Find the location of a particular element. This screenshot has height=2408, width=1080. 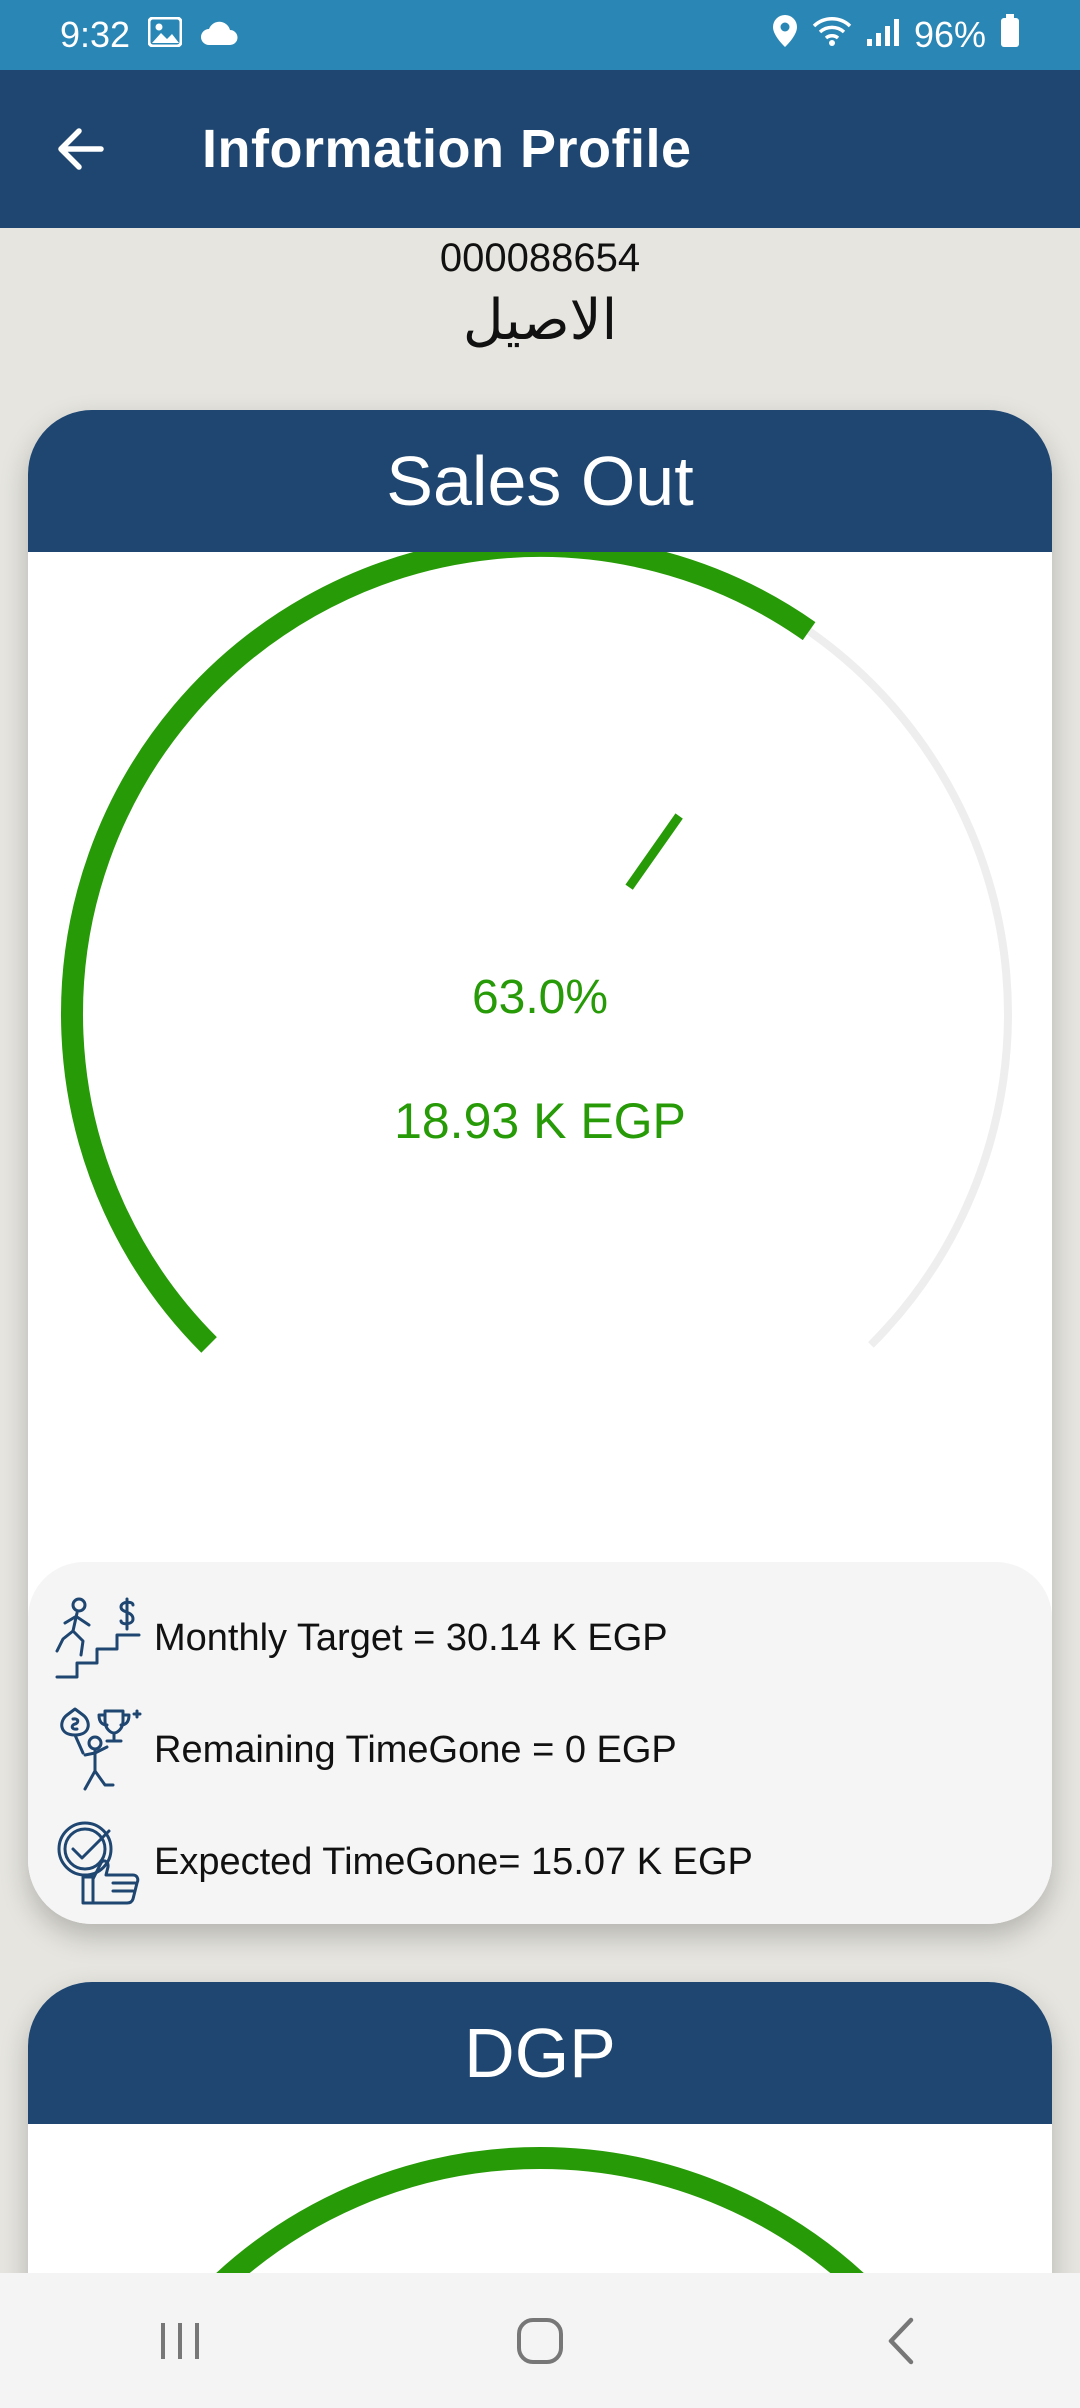

monthly-target-text: Monthly Target = 30.14 K EGP is located at coordinates (411, 1637).